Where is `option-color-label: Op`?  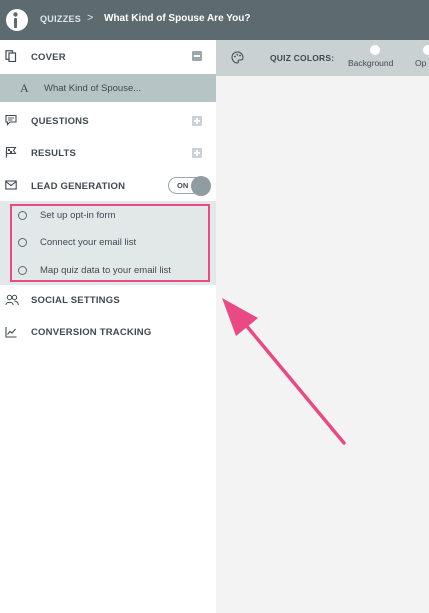 option-color-label: Op is located at coordinates (420, 63).